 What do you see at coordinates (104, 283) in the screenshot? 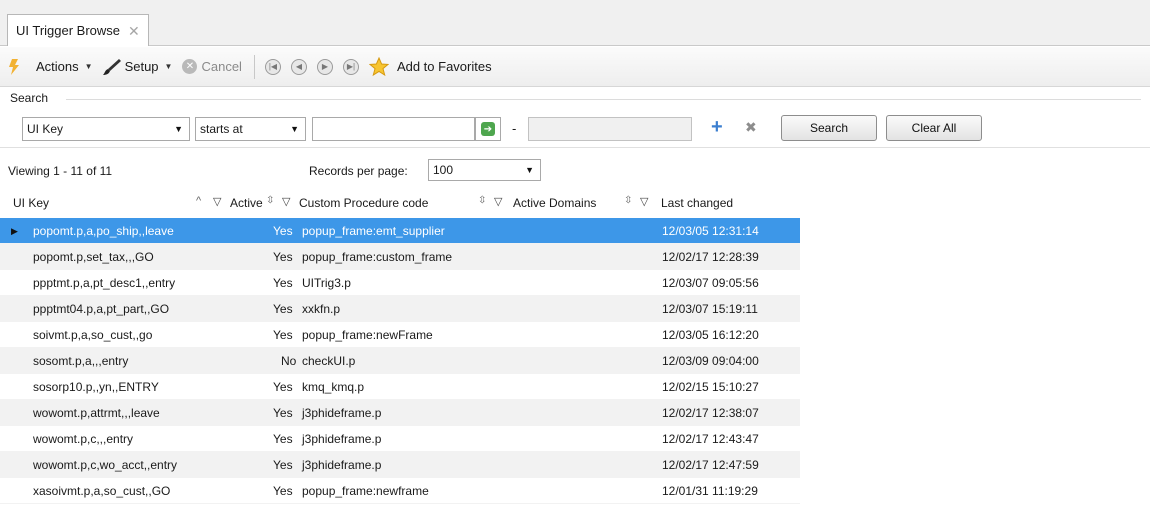
I see `cell-ui-key: ppptmt.p,a,pt_desc1,,entry` at bounding box center [104, 283].